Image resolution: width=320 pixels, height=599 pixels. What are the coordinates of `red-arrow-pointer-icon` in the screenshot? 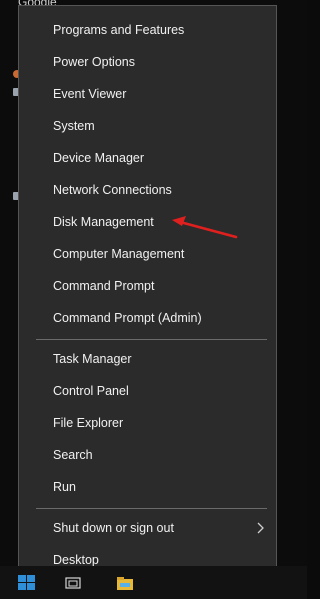 It's located at (205, 227).